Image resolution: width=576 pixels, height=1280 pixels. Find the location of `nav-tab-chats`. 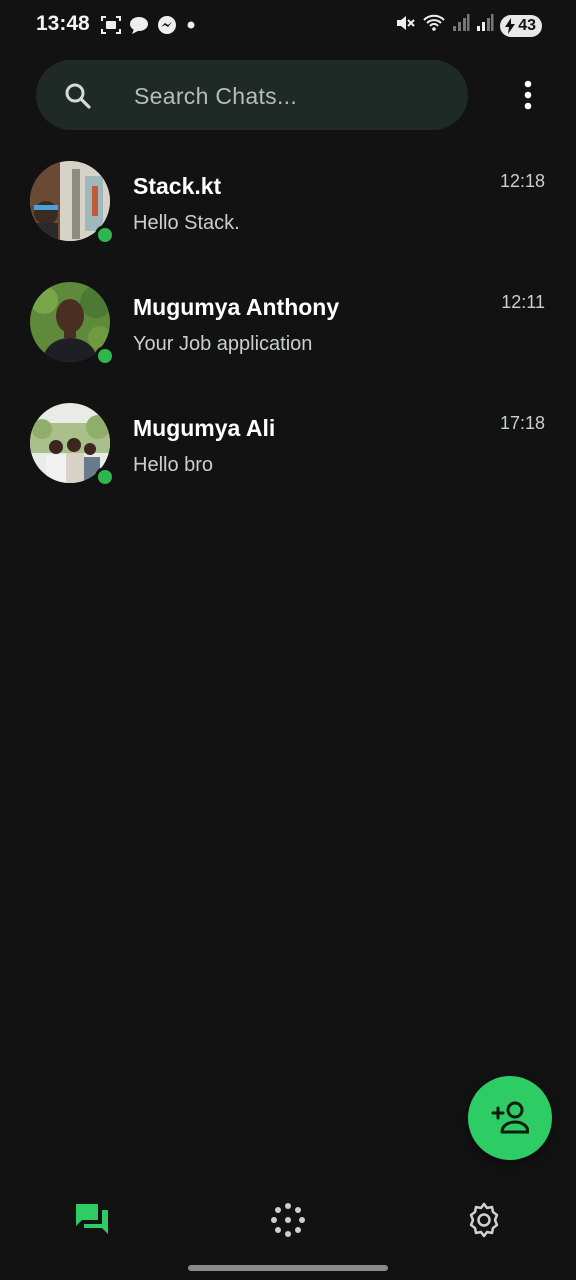

nav-tab-chats is located at coordinates (92, 1220).